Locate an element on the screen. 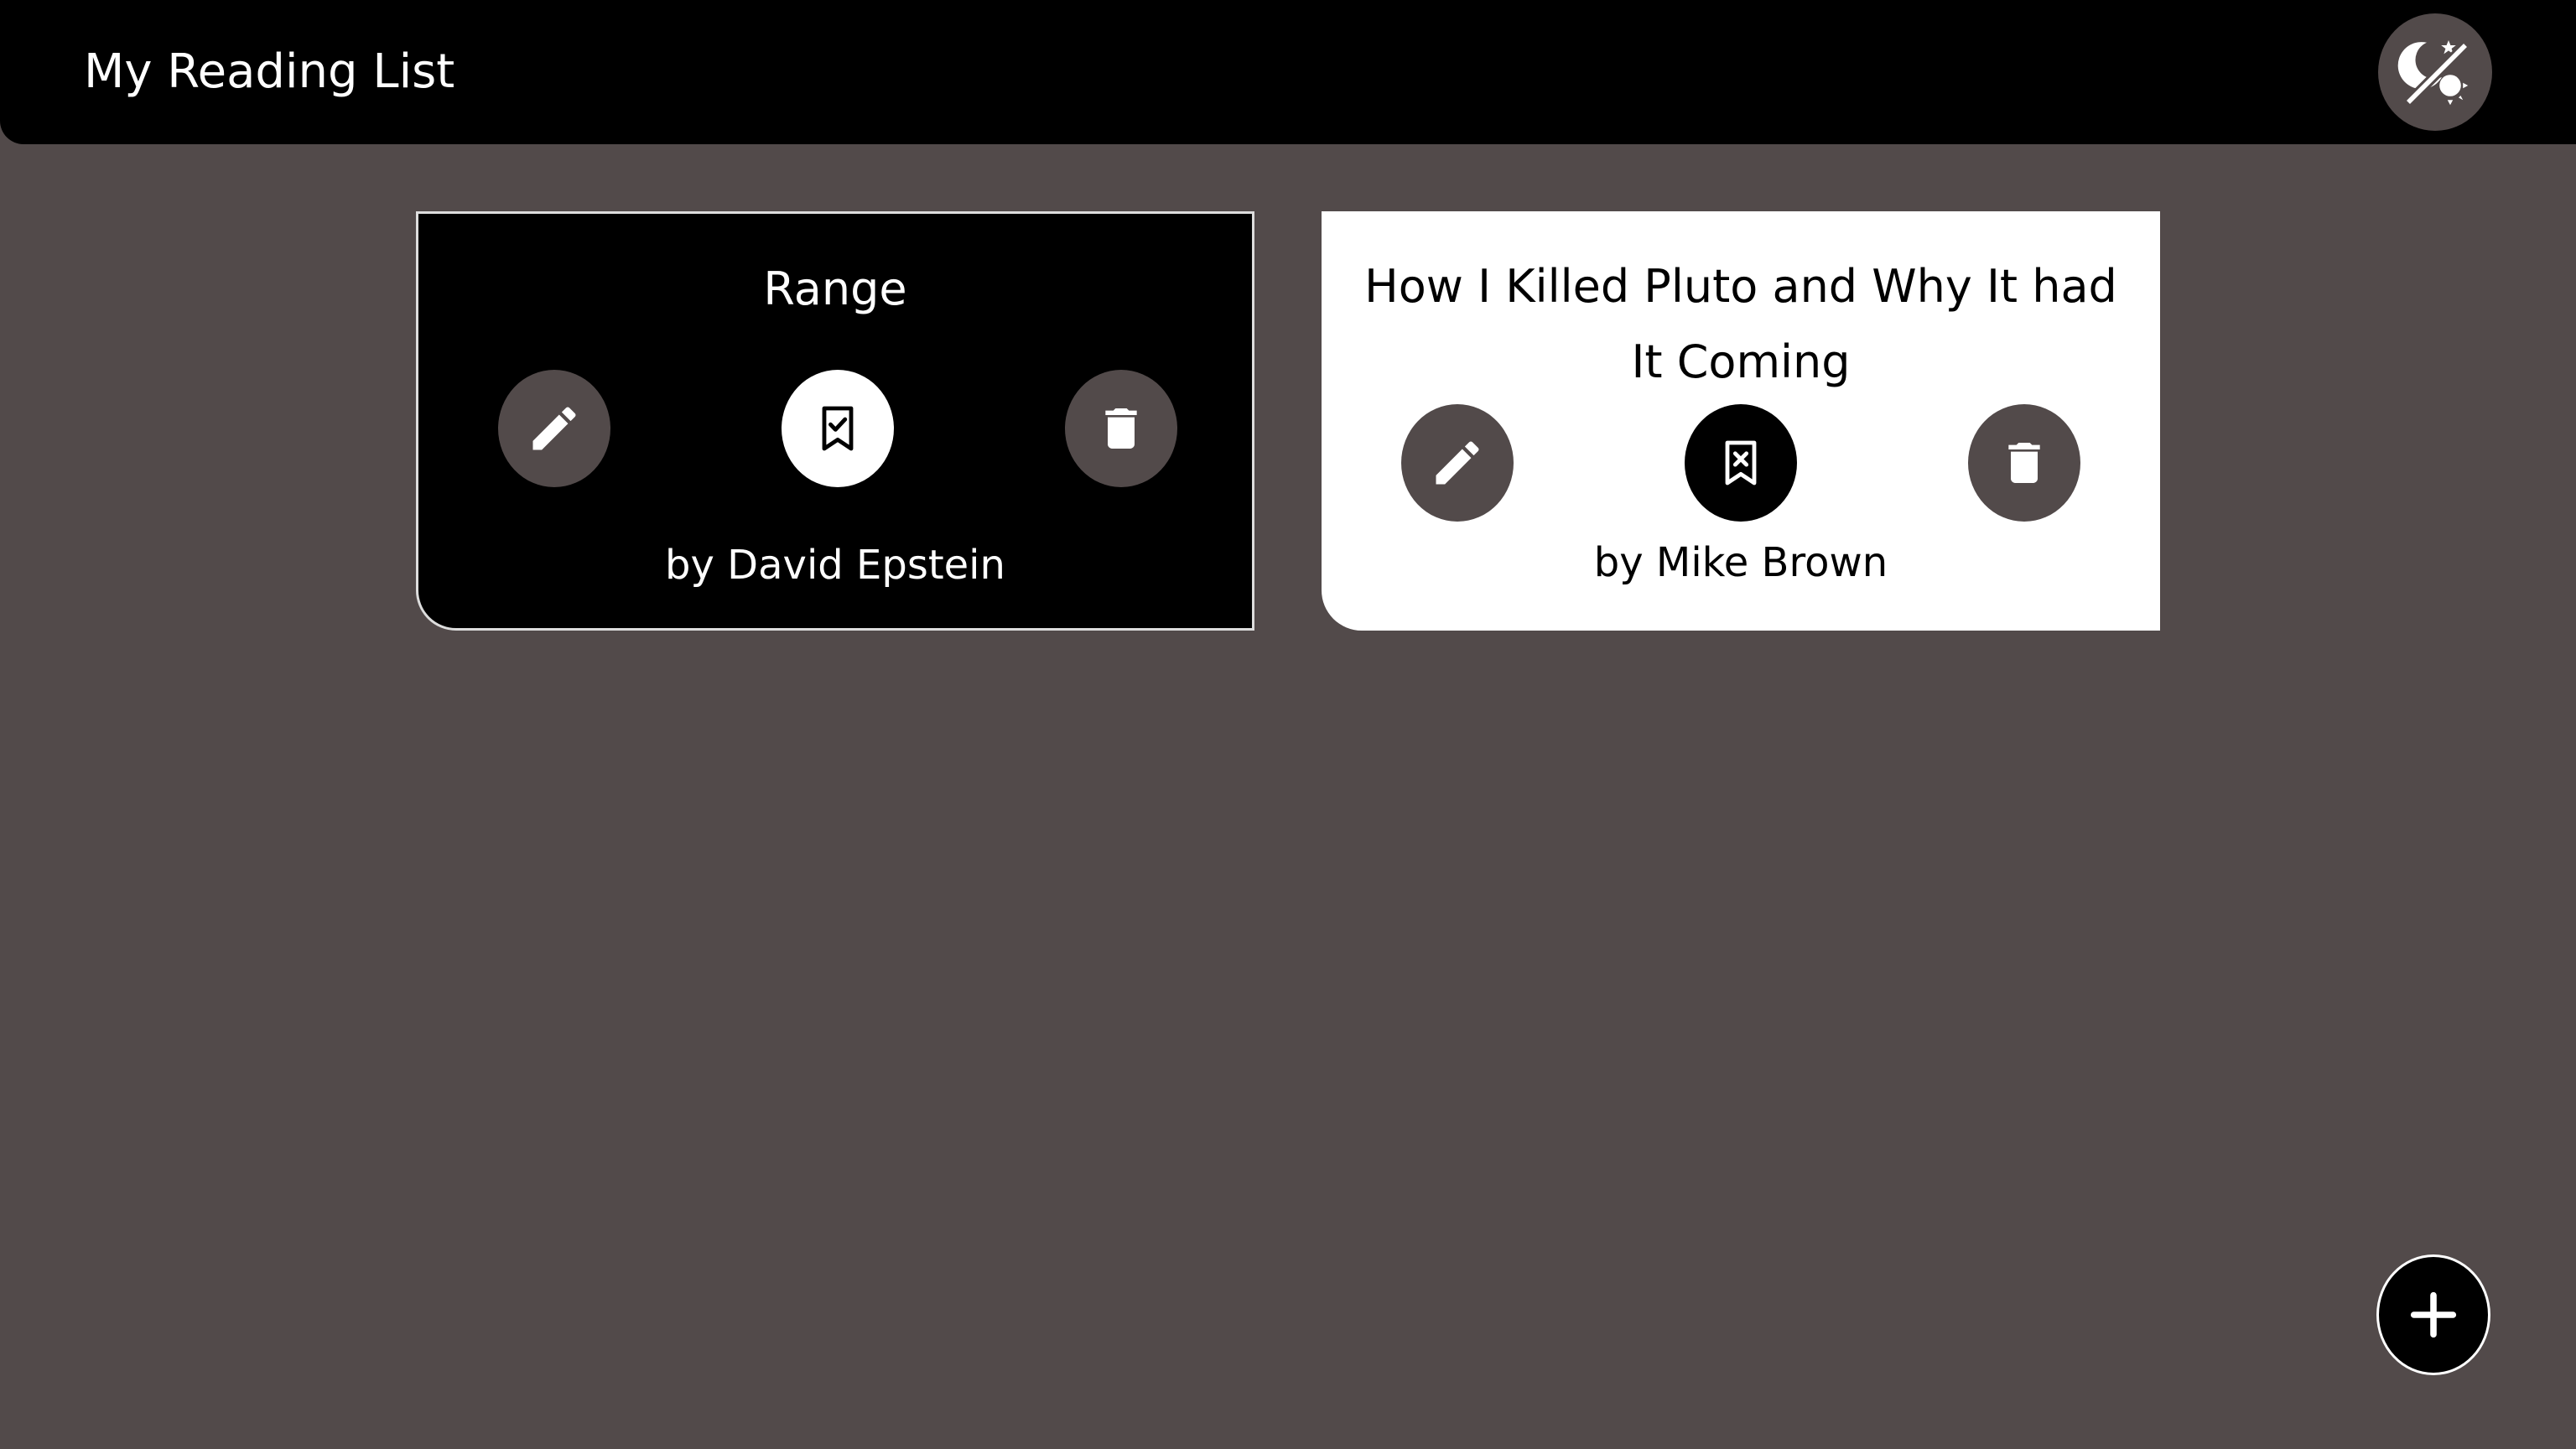 The width and height of the screenshot is (2576, 1449). bookmark-check-icon is located at coordinates (838, 428).